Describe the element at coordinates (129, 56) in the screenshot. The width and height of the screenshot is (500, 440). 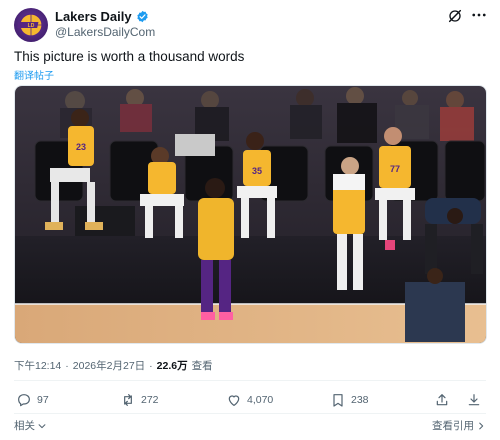
I see `post-text: This picture is worth a thousand words` at that location.